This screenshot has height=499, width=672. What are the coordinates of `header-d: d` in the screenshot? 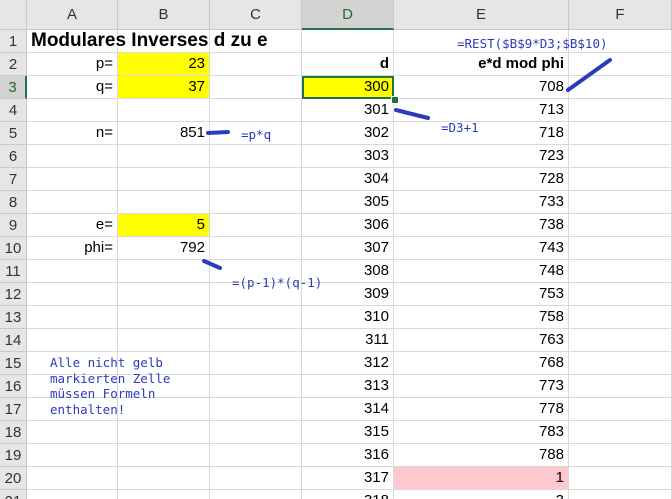 It's located at (348, 64).